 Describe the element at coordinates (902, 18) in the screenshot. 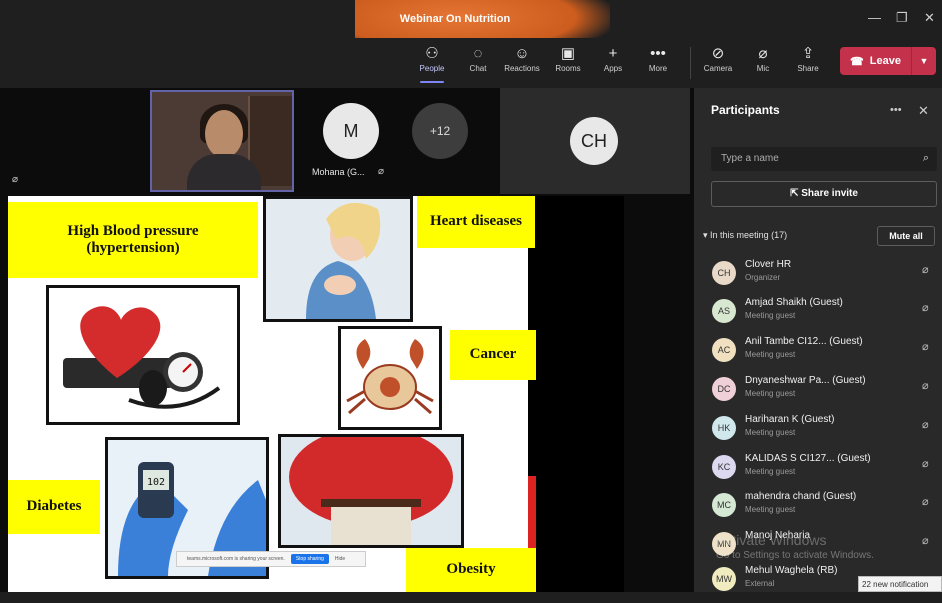

I see `restore-icon: ❐` at that location.